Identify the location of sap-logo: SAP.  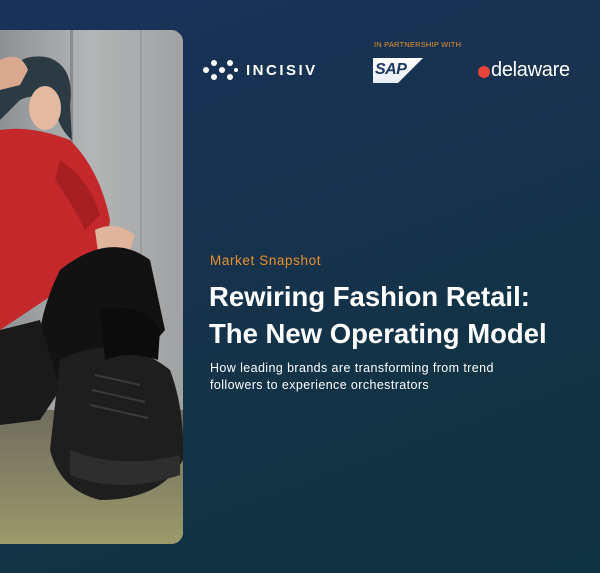
(398, 70).